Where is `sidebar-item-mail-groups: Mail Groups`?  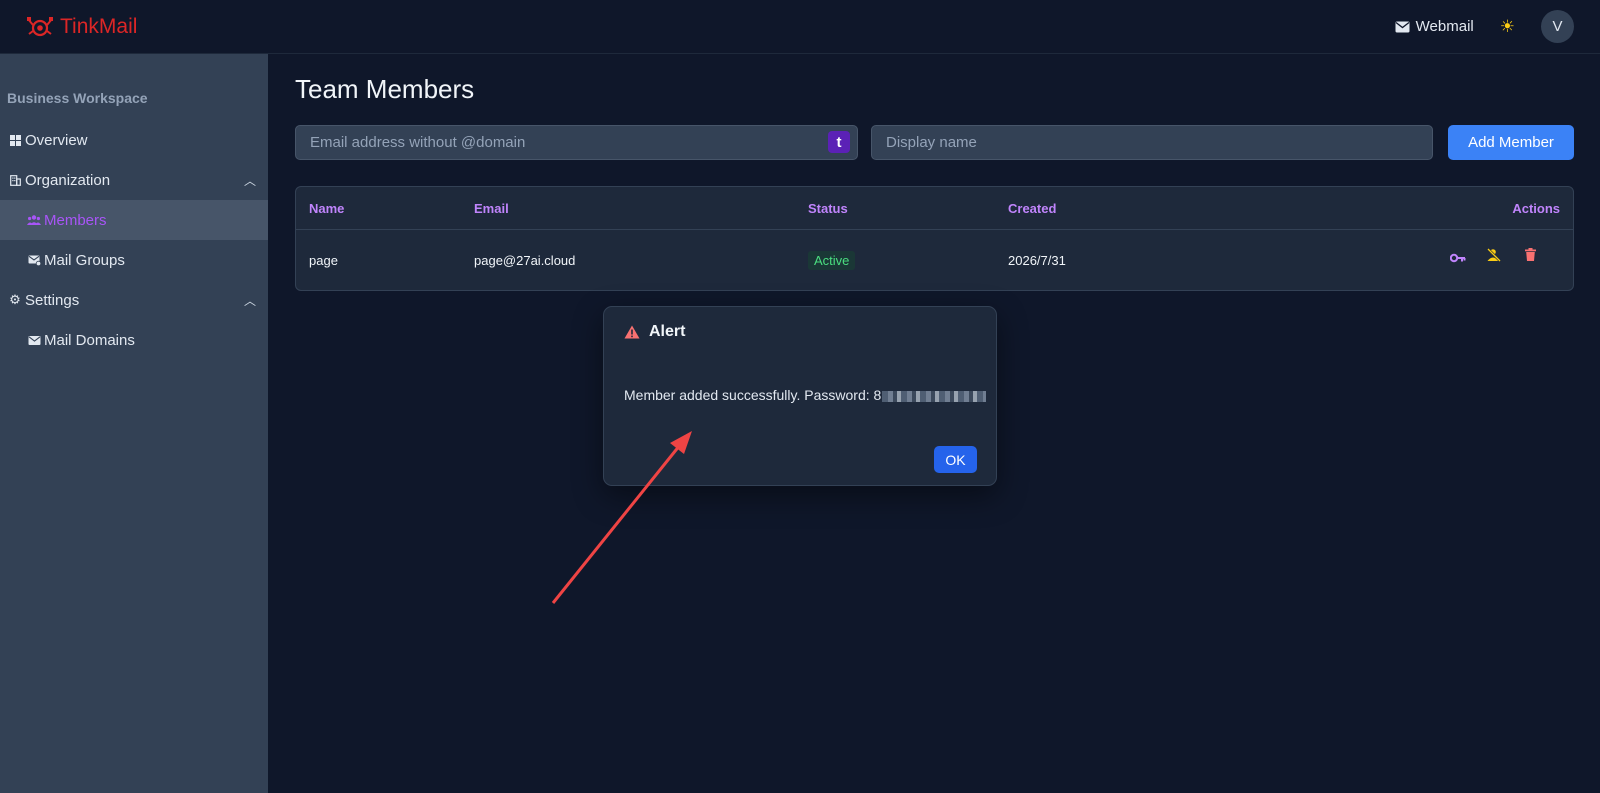
sidebar-item-mail-groups: Mail Groups is located at coordinates (134, 260).